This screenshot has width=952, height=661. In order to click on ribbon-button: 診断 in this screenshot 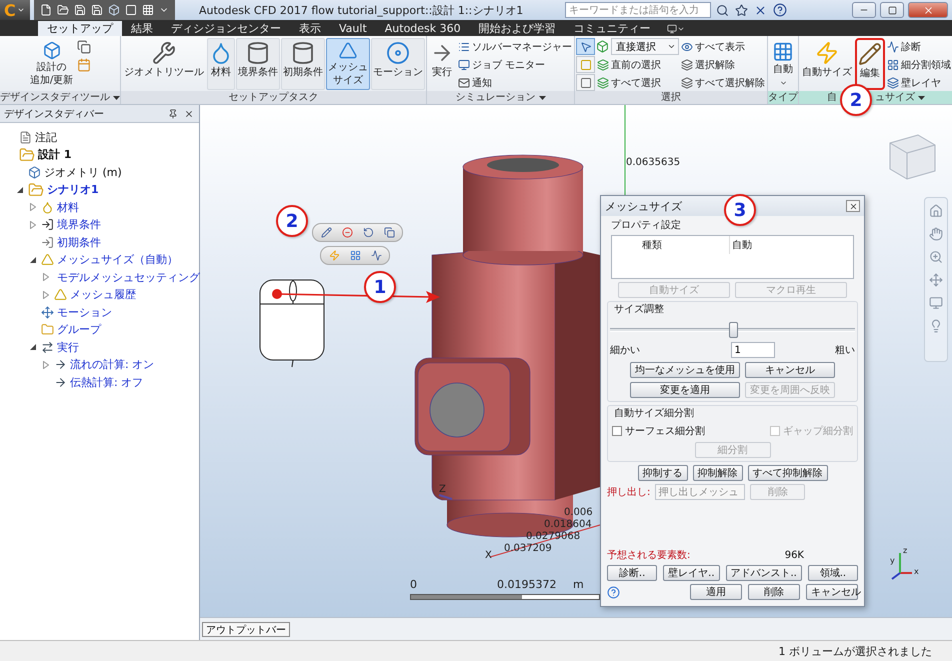, I will do `click(919, 46)`.